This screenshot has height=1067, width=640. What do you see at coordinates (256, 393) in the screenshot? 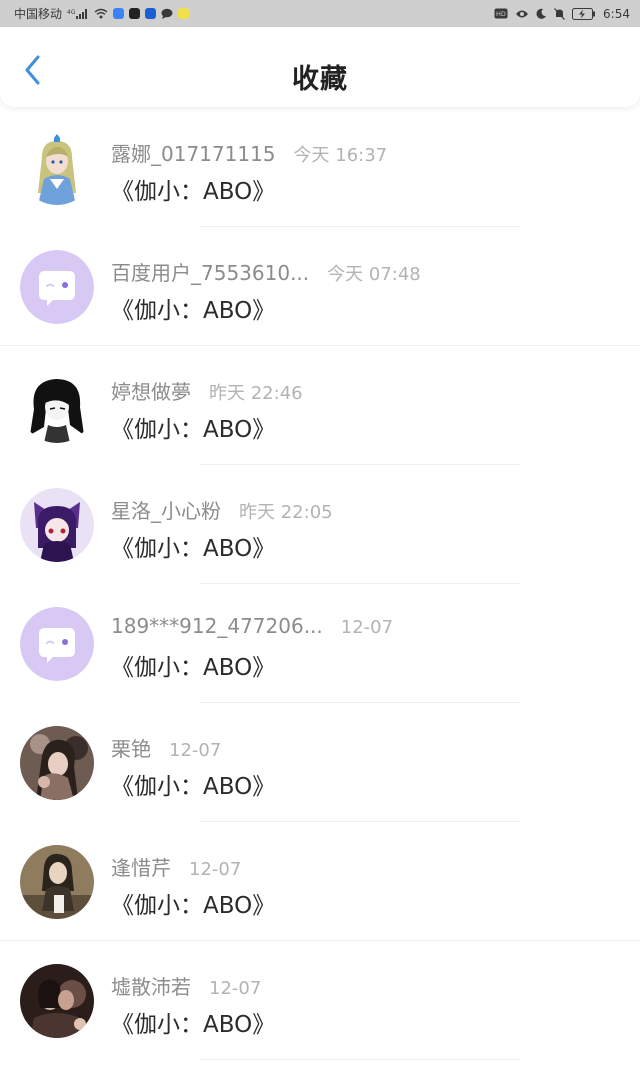
I see `timestamp: 昨天 22:46` at bounding box center [256, 393].